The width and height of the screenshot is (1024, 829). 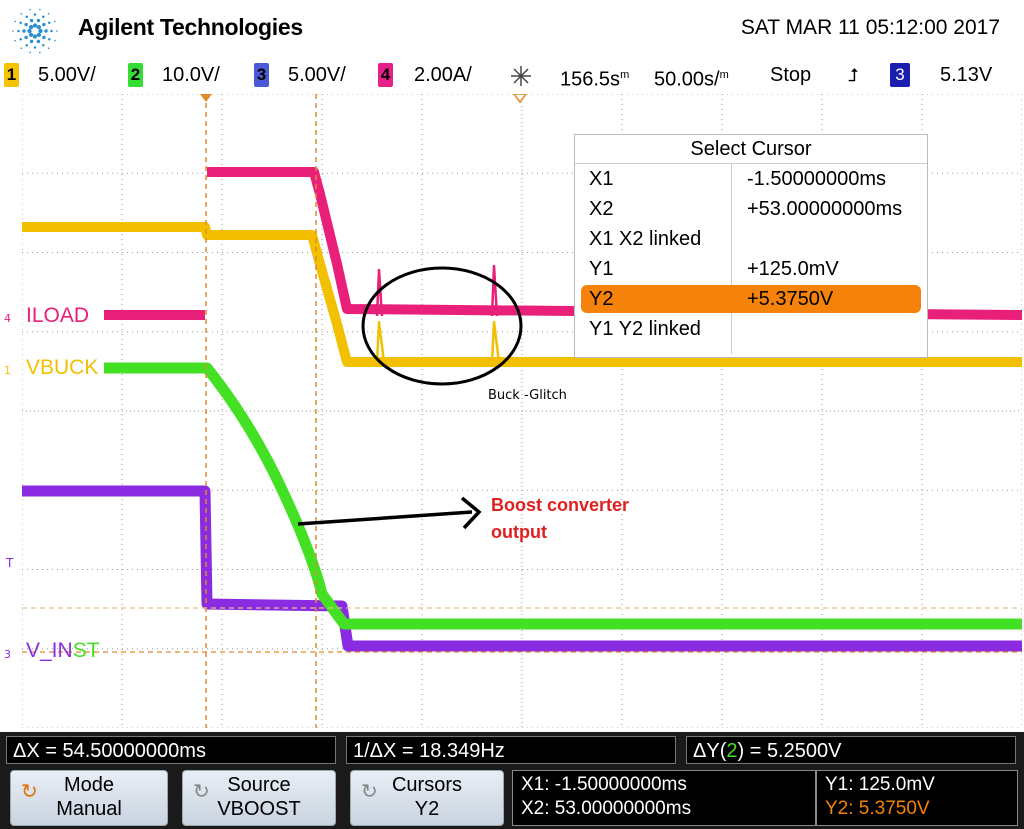 What do you see at coordinates (880, 784) in the screenshot?
I see `y1-readout: Y1: 125.0mV` at bounding box center [880, 784].